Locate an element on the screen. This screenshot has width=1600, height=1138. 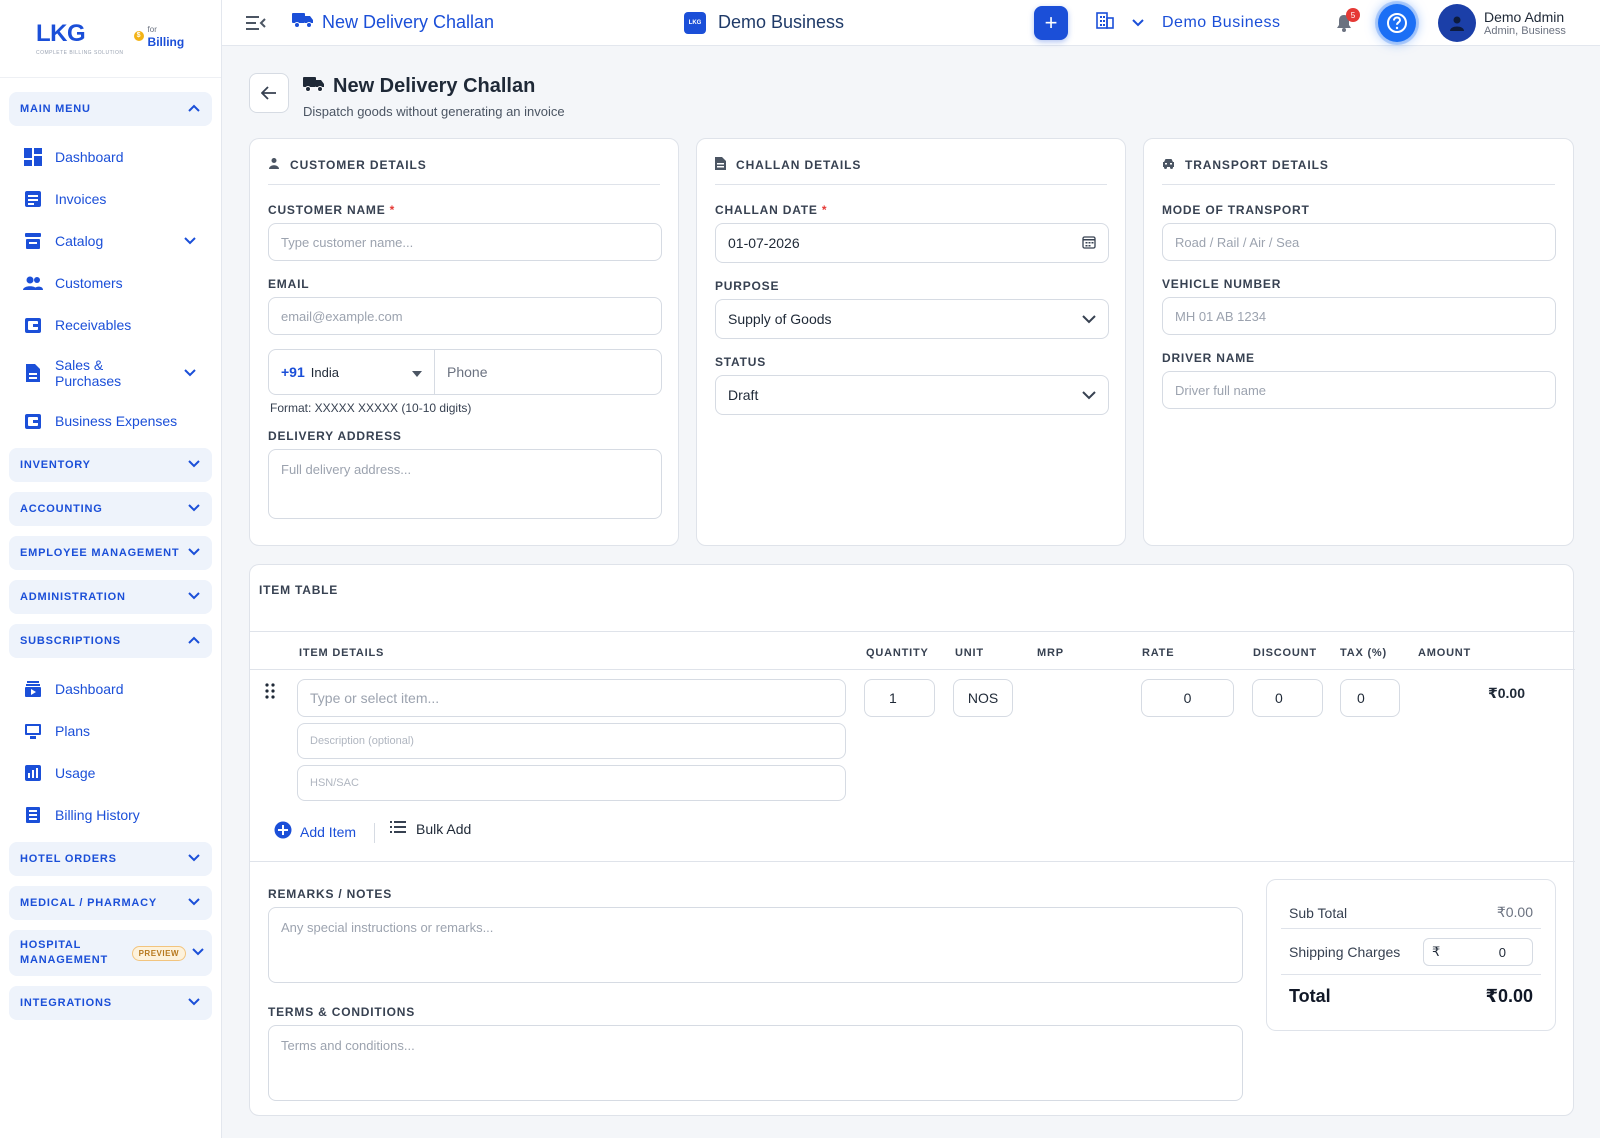
bulk-add-button: Bulk Add is located at coordinates (430, 829).